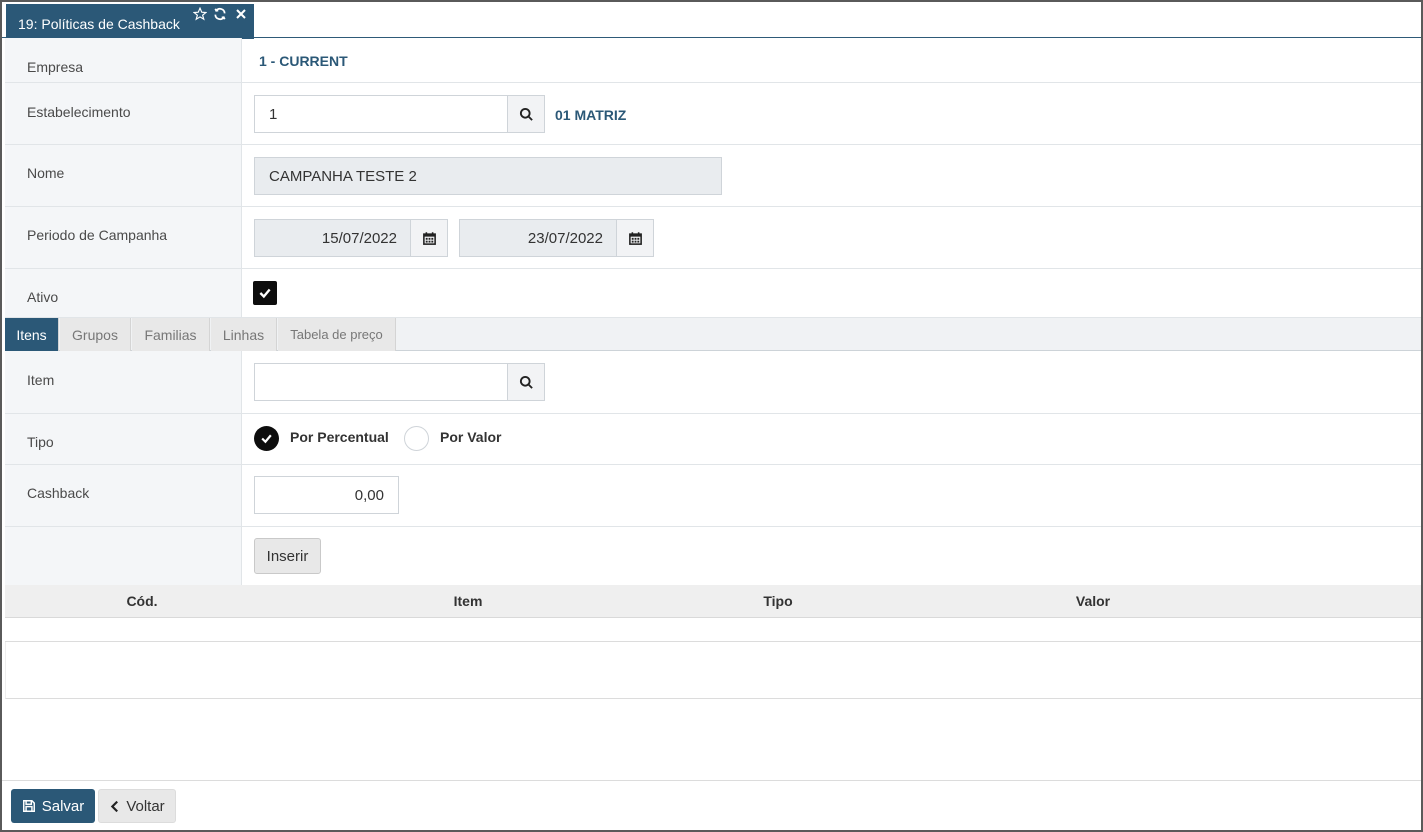  Describe the element at coordinates (55, 67) in the screenshot. I see `empresa-label: Empresa` at that location.